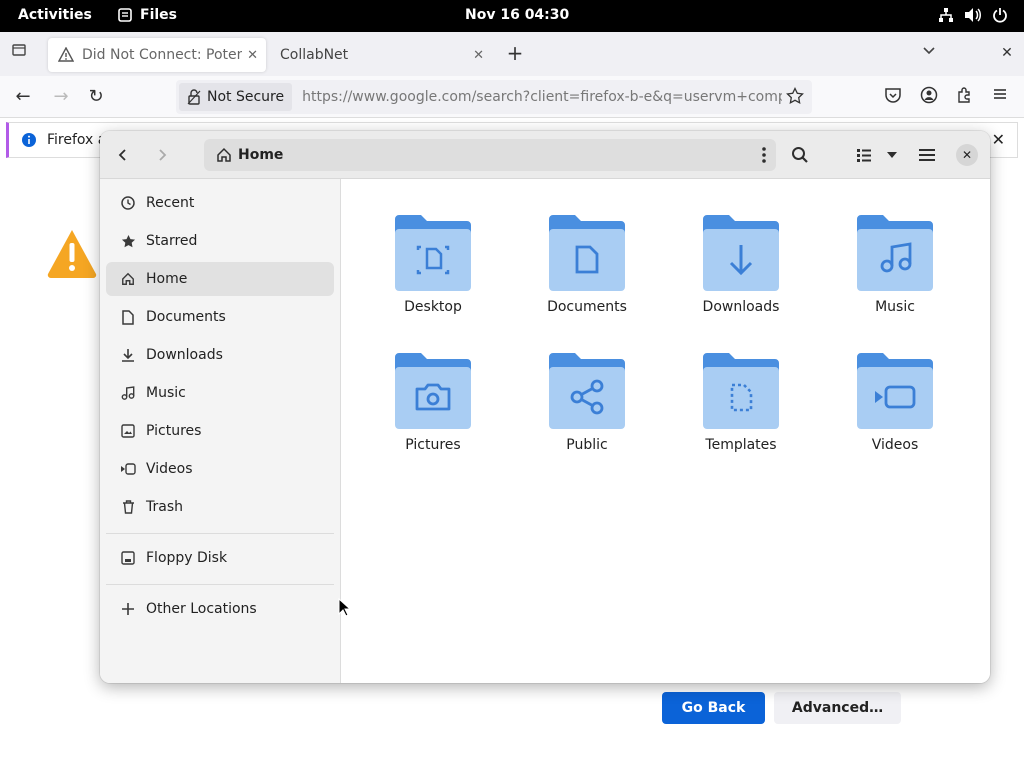  I want to click on chevron-down-icon, so click(929, 53).